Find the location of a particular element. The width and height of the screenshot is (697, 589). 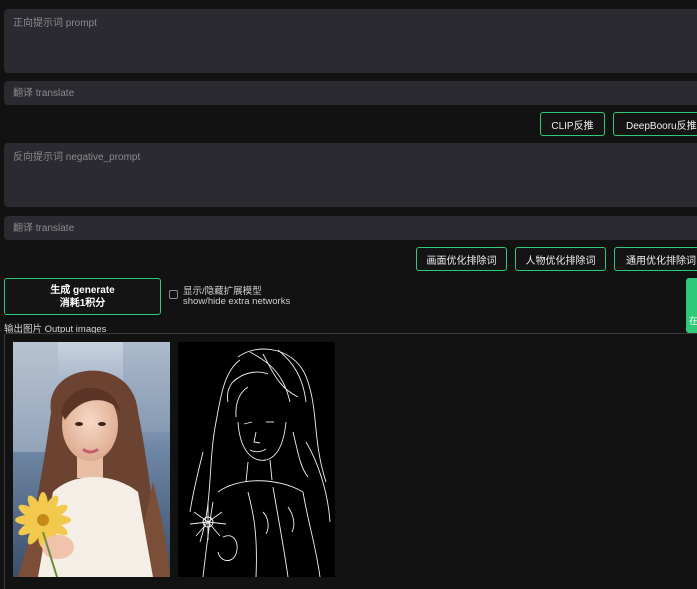

extra-networks-label-en: show/hide extra networks is located at coordinates (237, 301).